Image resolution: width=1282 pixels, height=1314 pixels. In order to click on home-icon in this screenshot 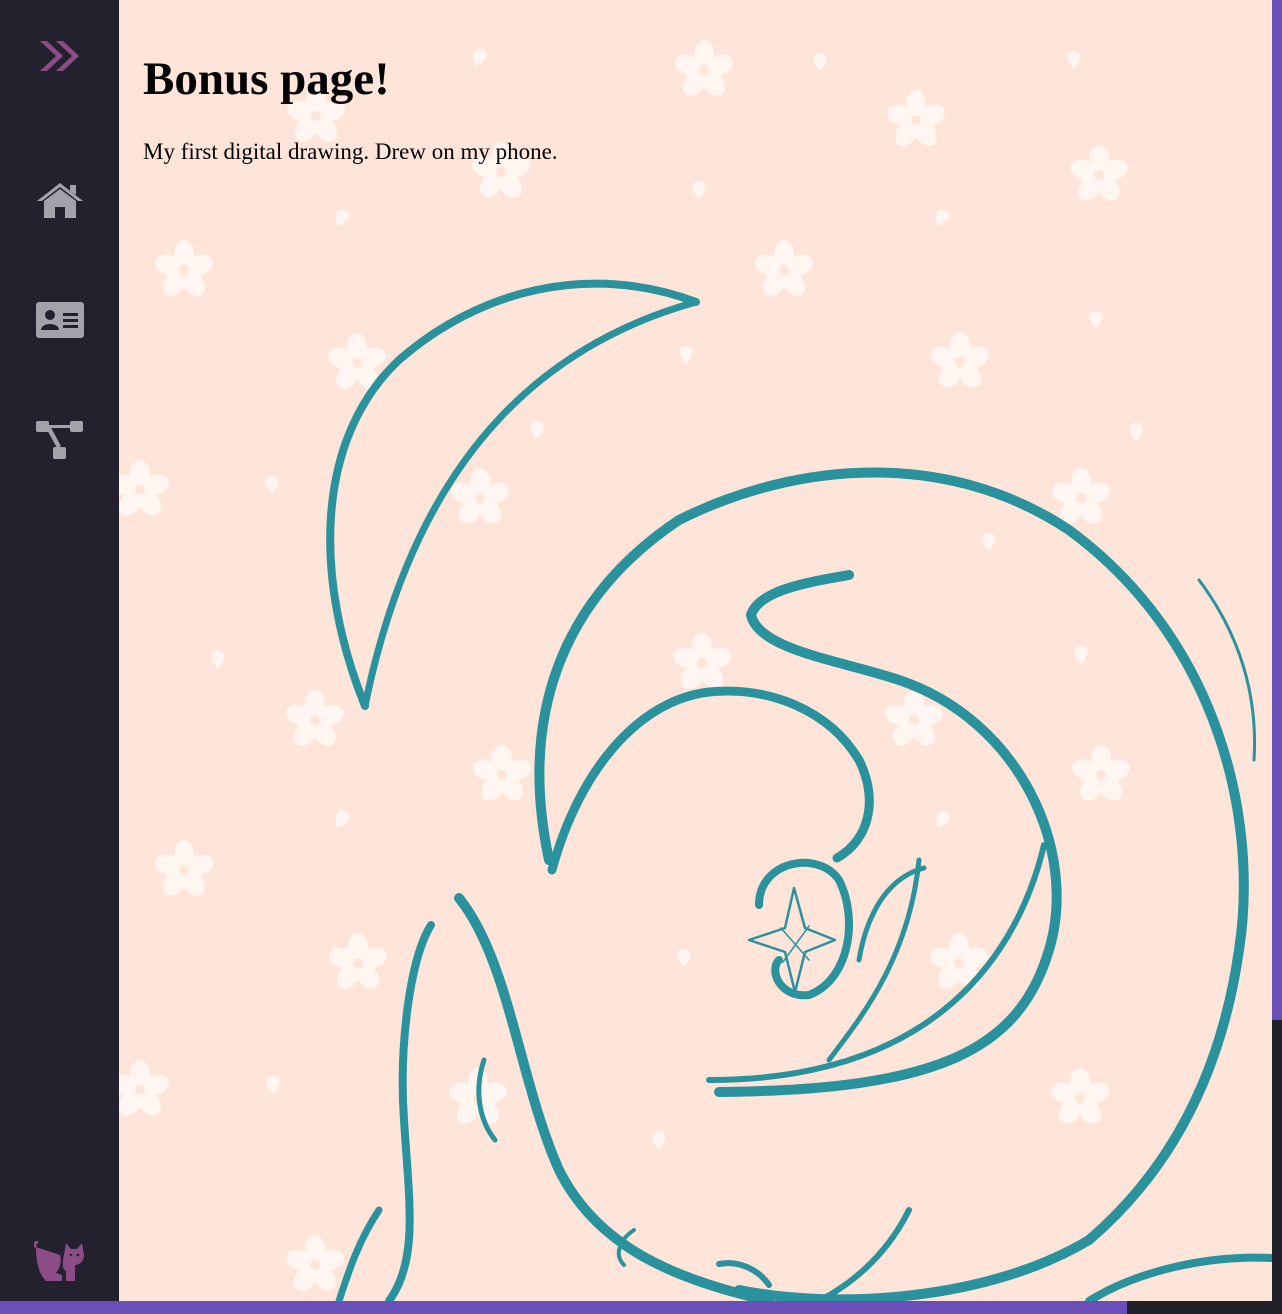, I will do `click(59, 200)`.